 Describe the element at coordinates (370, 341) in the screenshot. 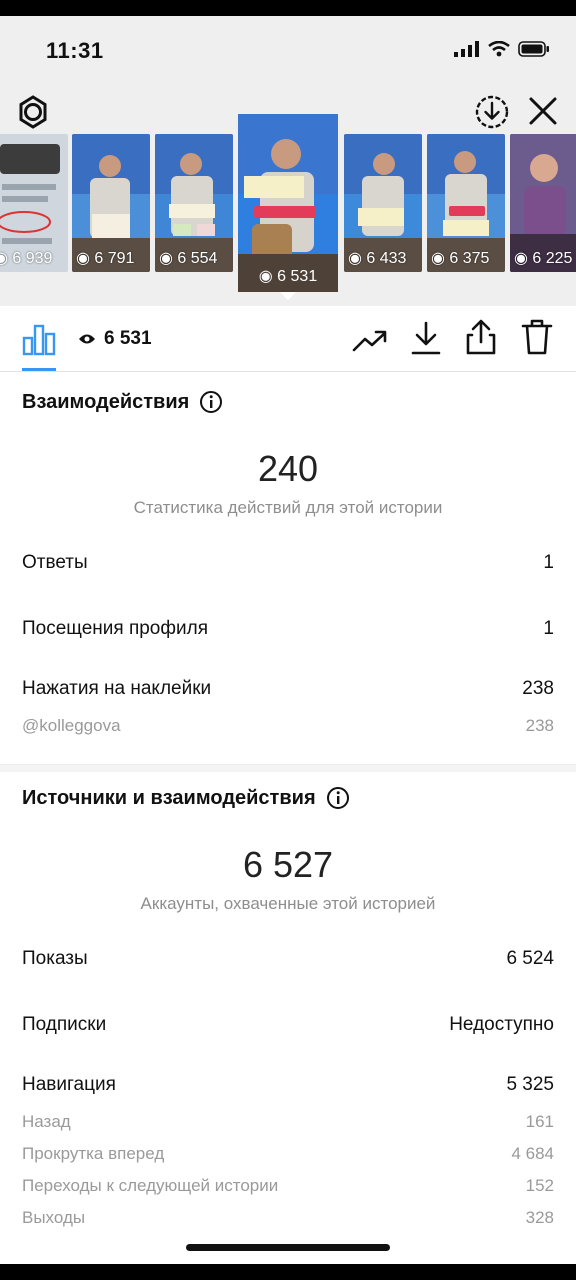

I see `promote-trend-icon` at that location.